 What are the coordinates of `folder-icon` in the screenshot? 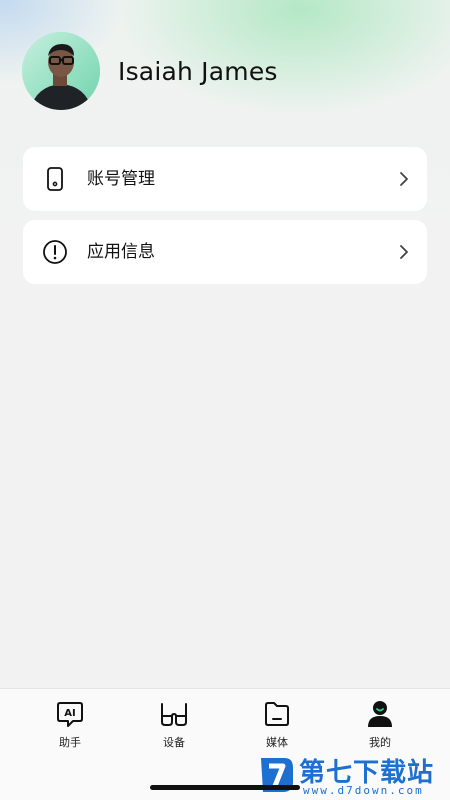 It's located at (277, 714).